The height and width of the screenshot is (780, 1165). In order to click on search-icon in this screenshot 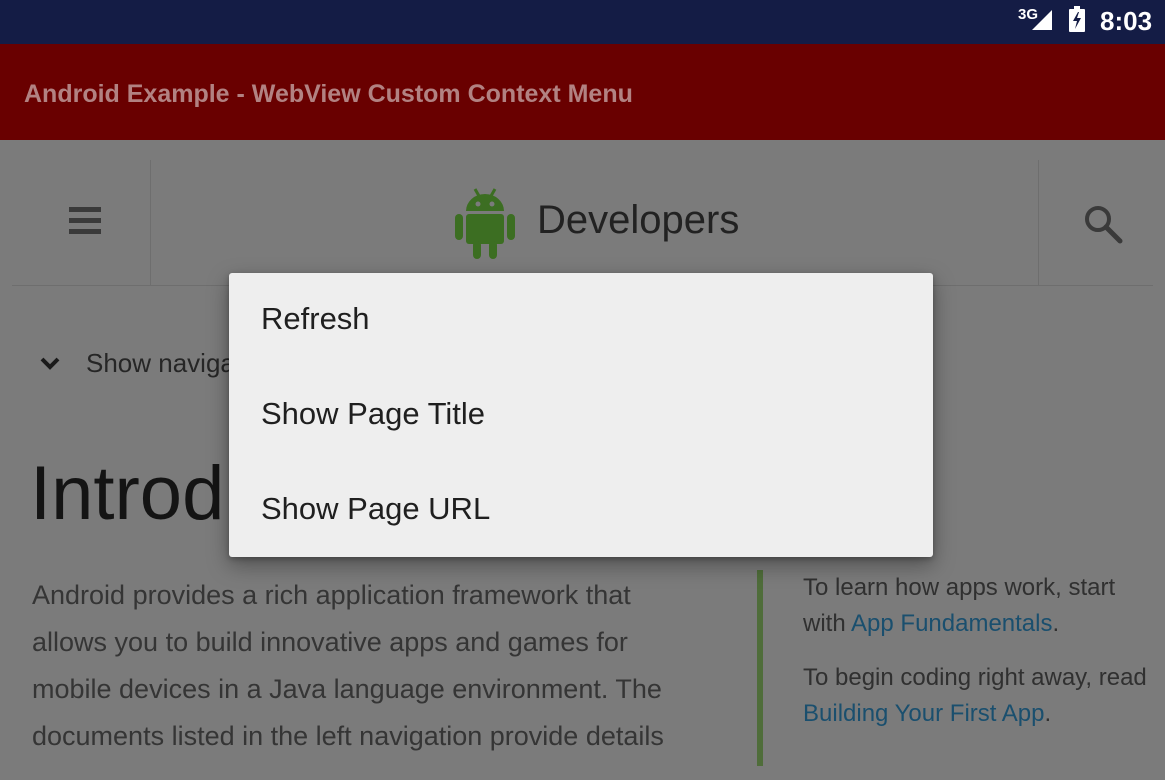, I will do `click(1103, 224)`.